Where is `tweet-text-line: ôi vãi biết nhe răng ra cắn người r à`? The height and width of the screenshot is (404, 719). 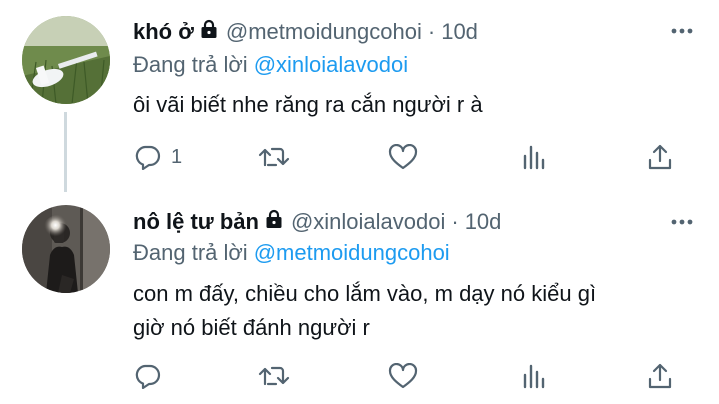
tweet-text-line: ôi vãi biết nhe răng ra cắn người r à is located at coordinates (308, 104).